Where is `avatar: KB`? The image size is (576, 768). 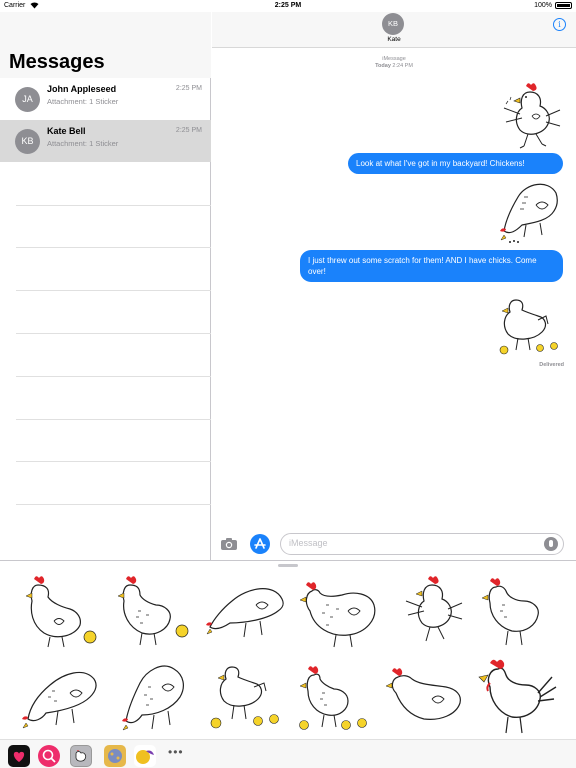
avatar: KB is located at coordinates (27, 141).